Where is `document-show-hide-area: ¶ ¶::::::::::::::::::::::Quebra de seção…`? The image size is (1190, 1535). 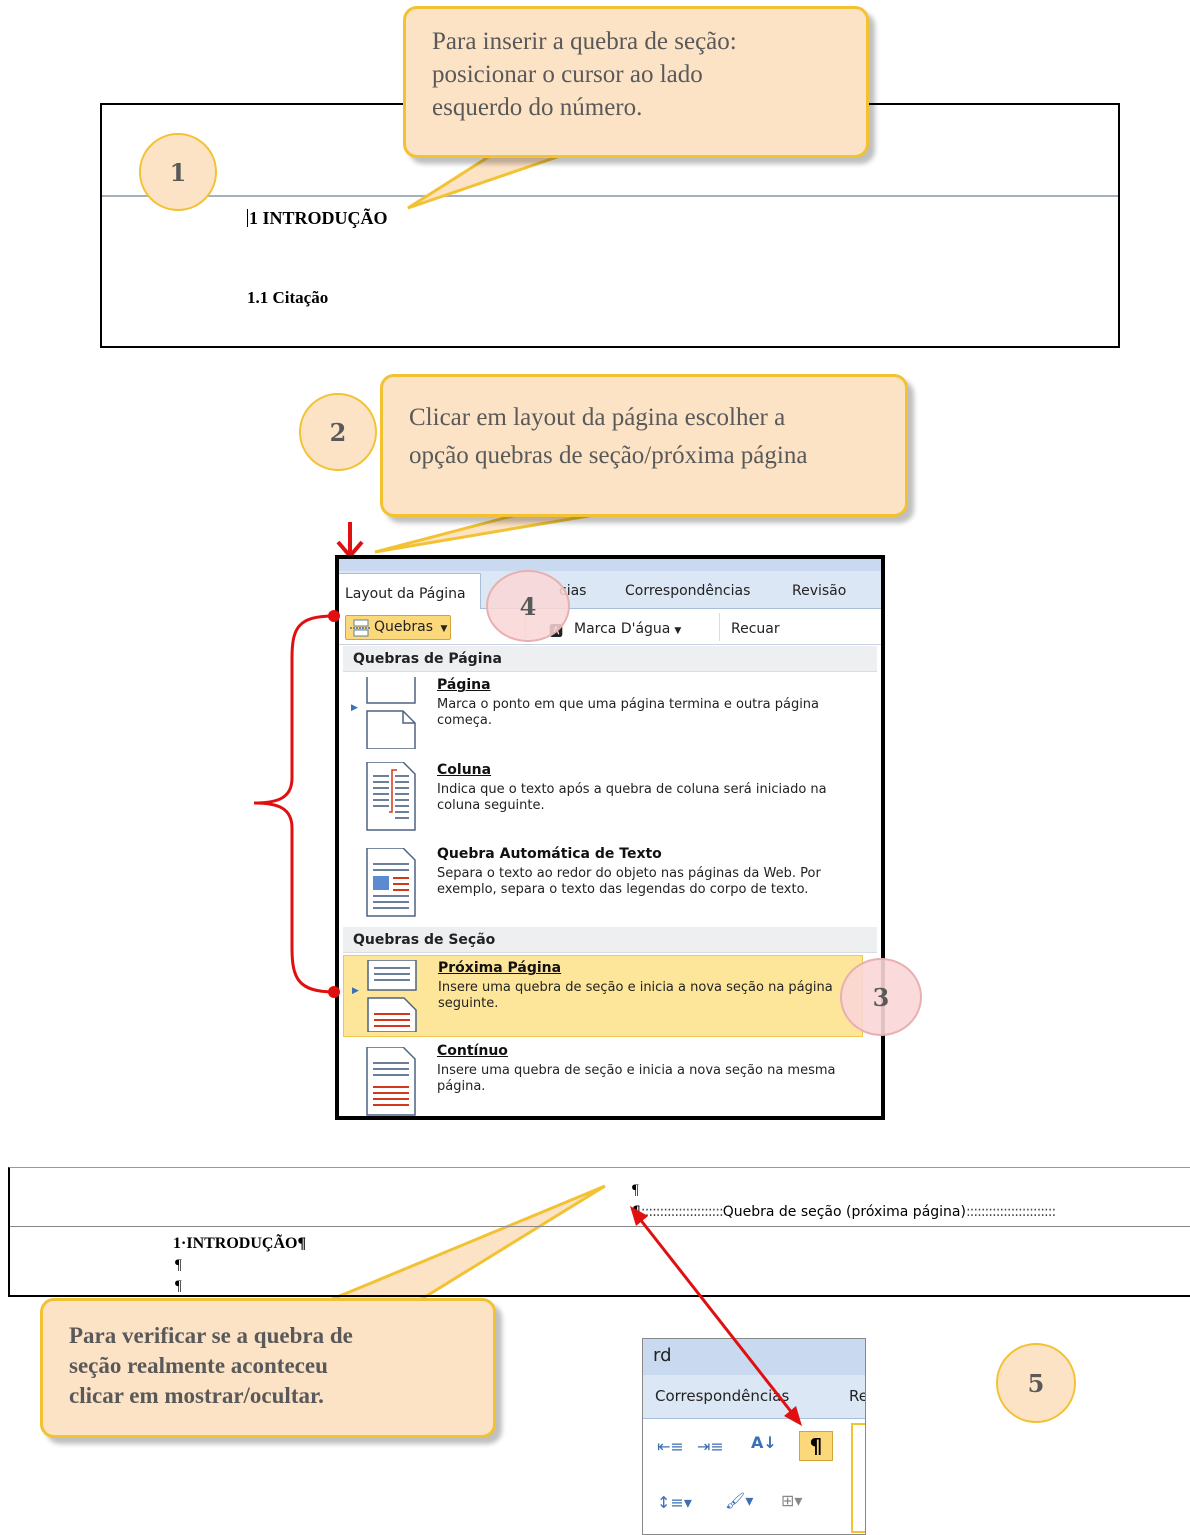
document-show-hide-area: ¶ ¶::::::::::::::::::::::Quebra de seção… is located at coordinates (599, 1232).